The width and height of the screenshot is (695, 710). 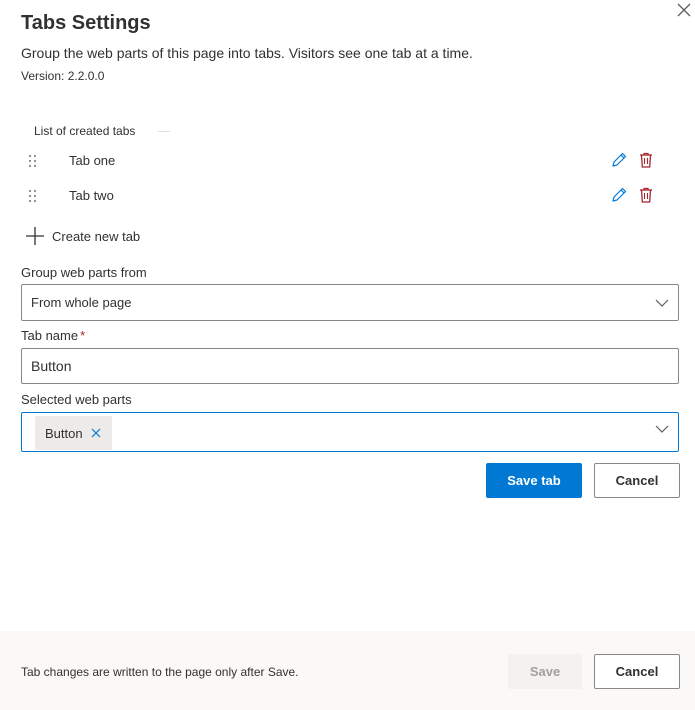 What do you see at coordinates (81, 302) in the screenshot?
I see `group-web-parts-value: From whole page` at bounding box center [81, 302].